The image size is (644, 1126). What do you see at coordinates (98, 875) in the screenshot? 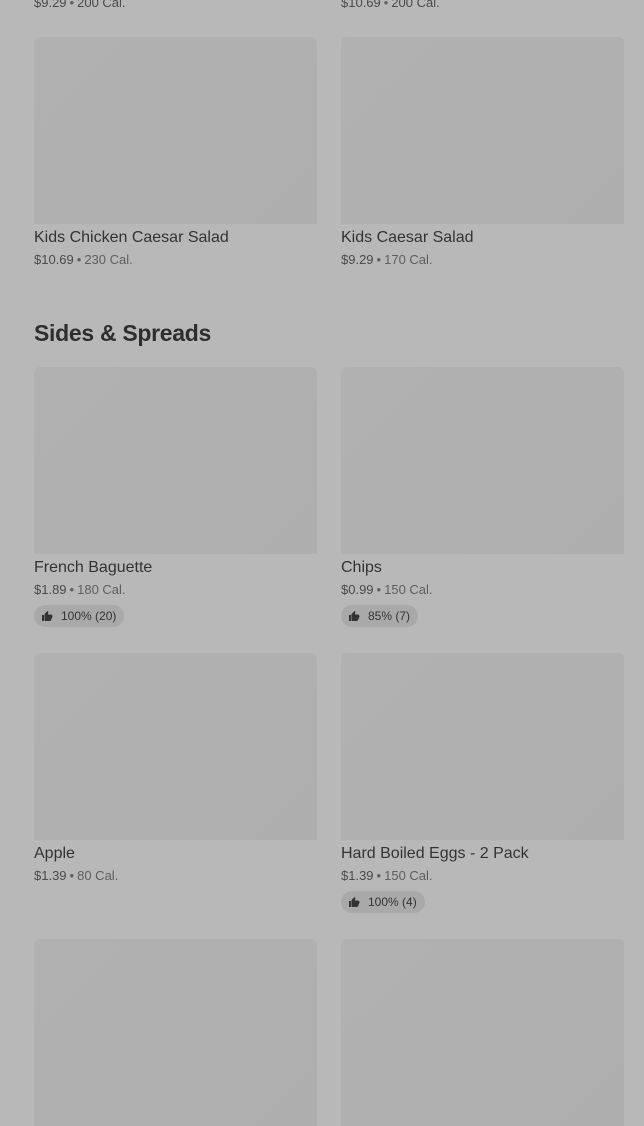
I see `product-calories: 80 Cal.` at bounding box center [98, 875].